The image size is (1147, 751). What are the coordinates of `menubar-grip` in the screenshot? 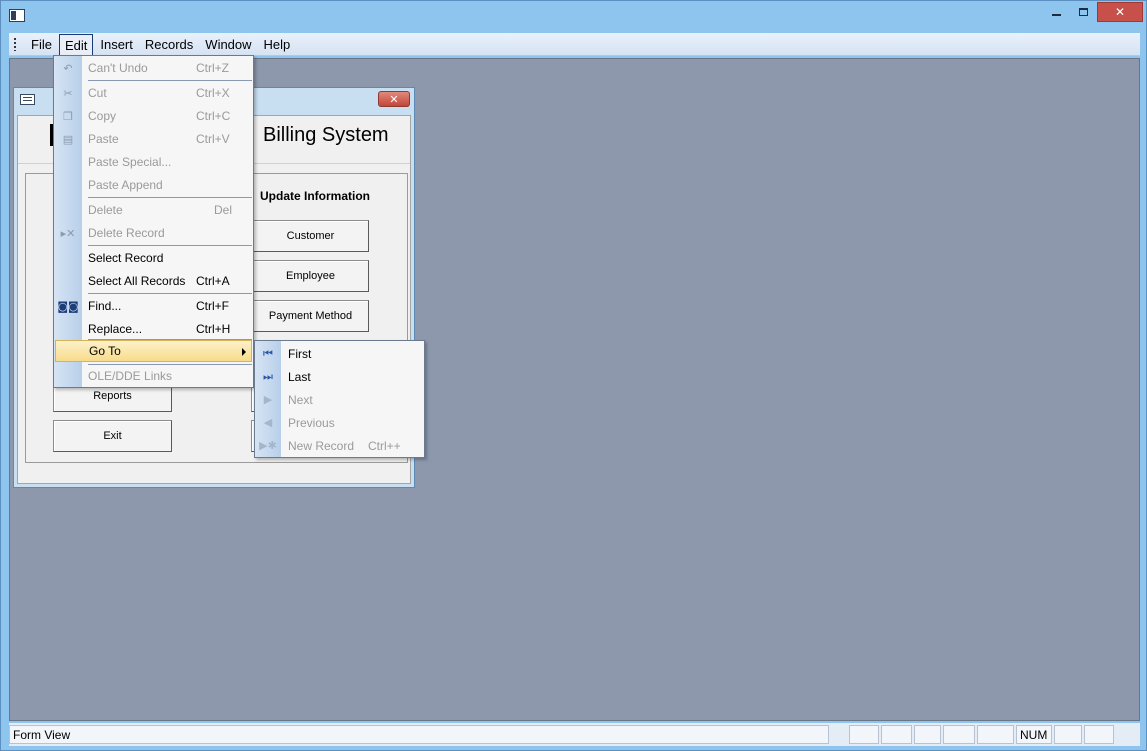 It's located at (15, 44).